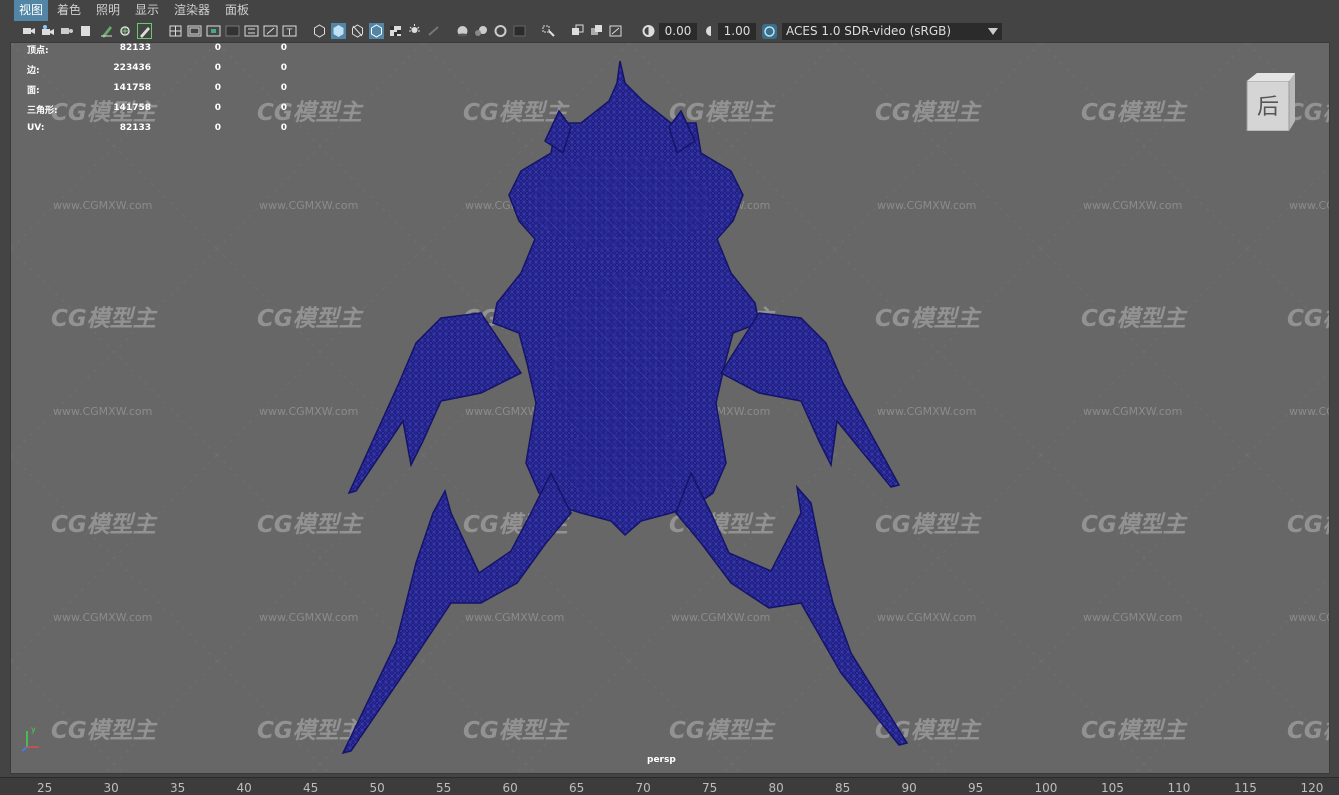 The image size is (1339, 795). Describe the element at coordinates (132, 68) in the screenshot. I see `hud-stat-value: 223436` at that location.